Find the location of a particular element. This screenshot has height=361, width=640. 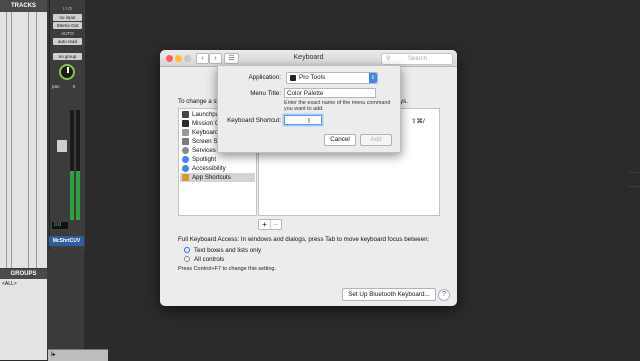

show-all-button: ☰ is located at coordinates (231, 58).